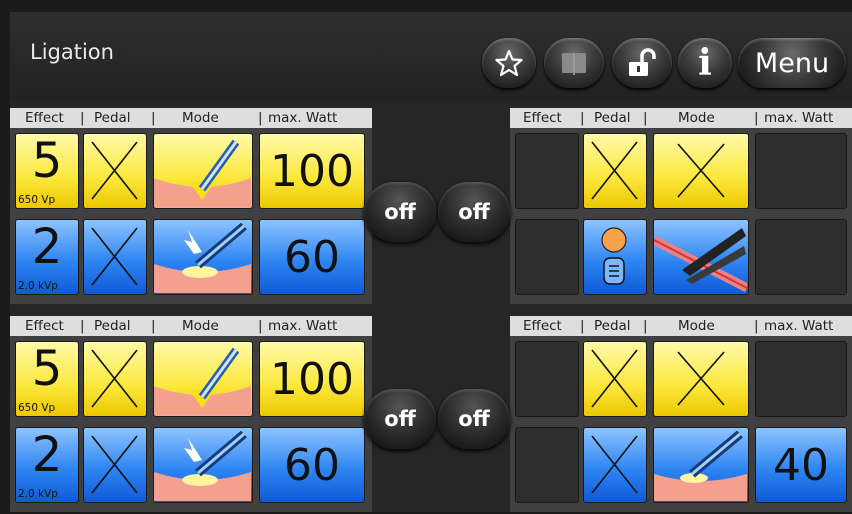  What do you see at coordinates (574, 63) in the screenshot?
I see `manual-button` at bounding box center [574, 63].